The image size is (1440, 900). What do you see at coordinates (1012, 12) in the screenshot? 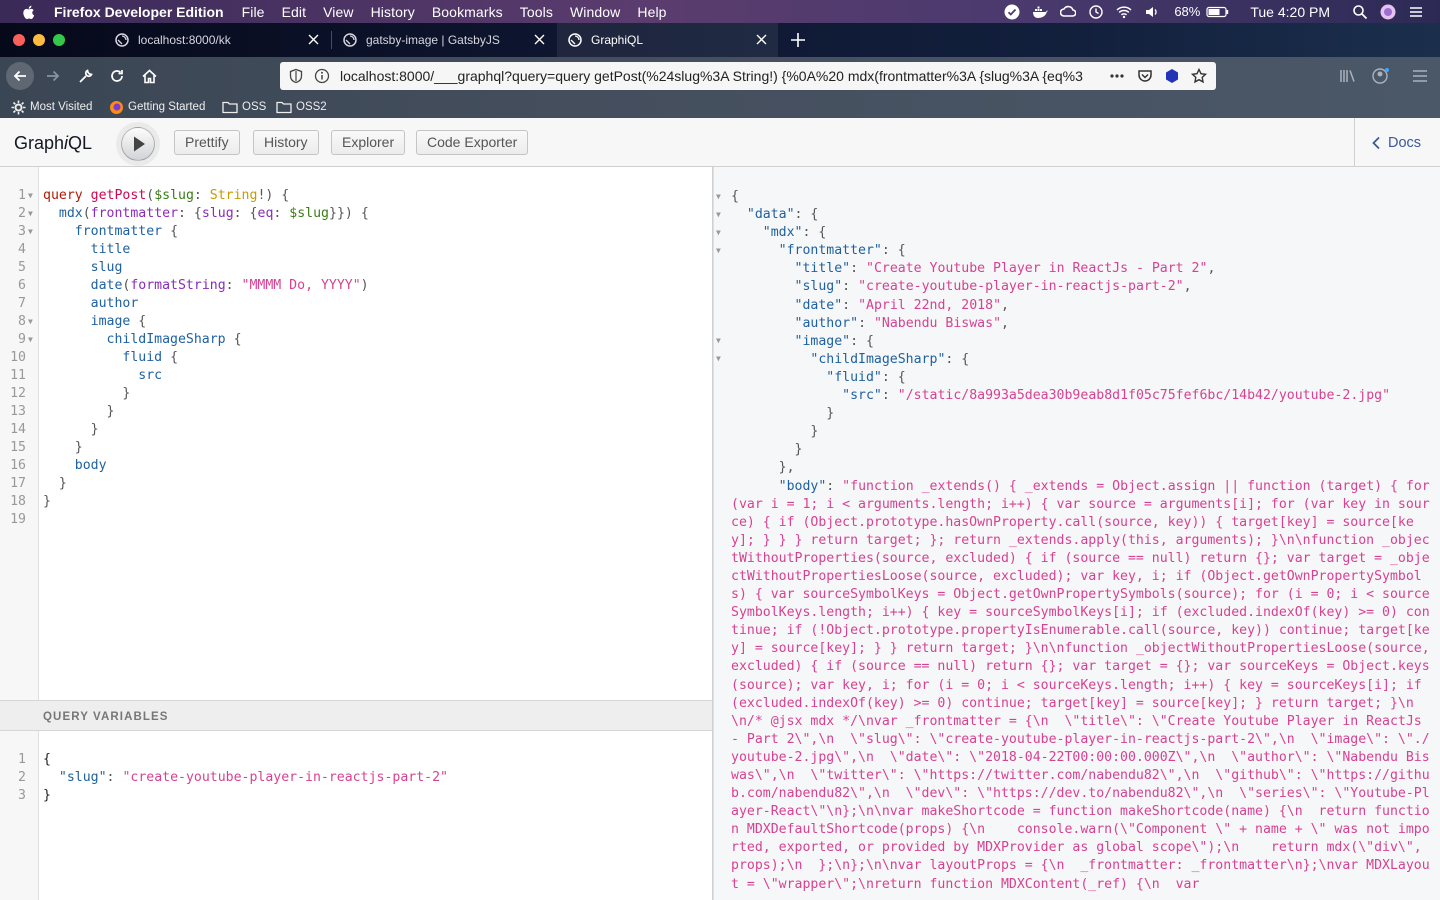
I see `todo-check-icon` at bounding box center [1012, 12].